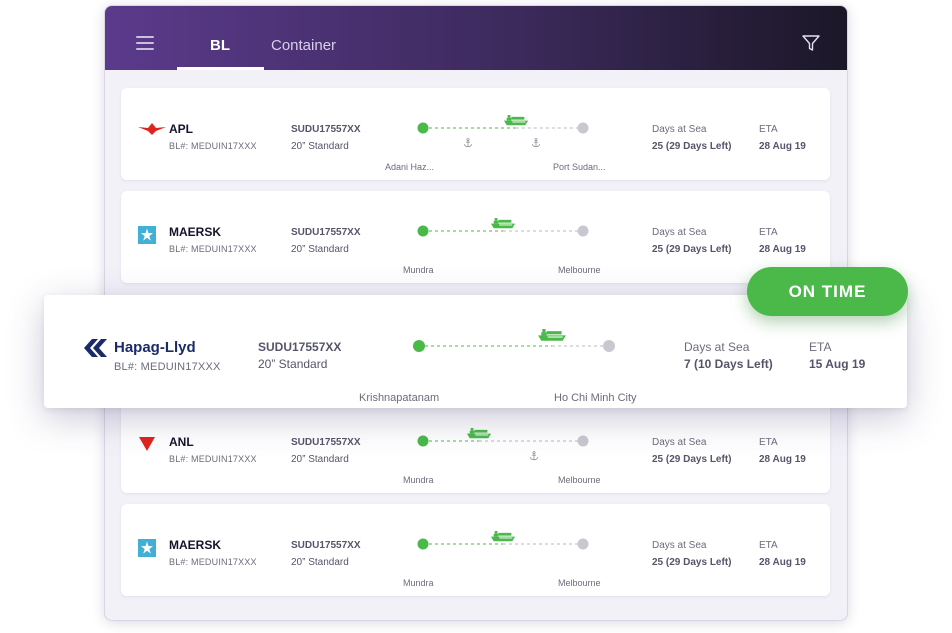 The width and height of the screenshot is (952, 633). What do you see at coordinates (837, 364) in the screenshot?
I see `eta-value: 15 Aug 19` at bounding box center [837, 364].